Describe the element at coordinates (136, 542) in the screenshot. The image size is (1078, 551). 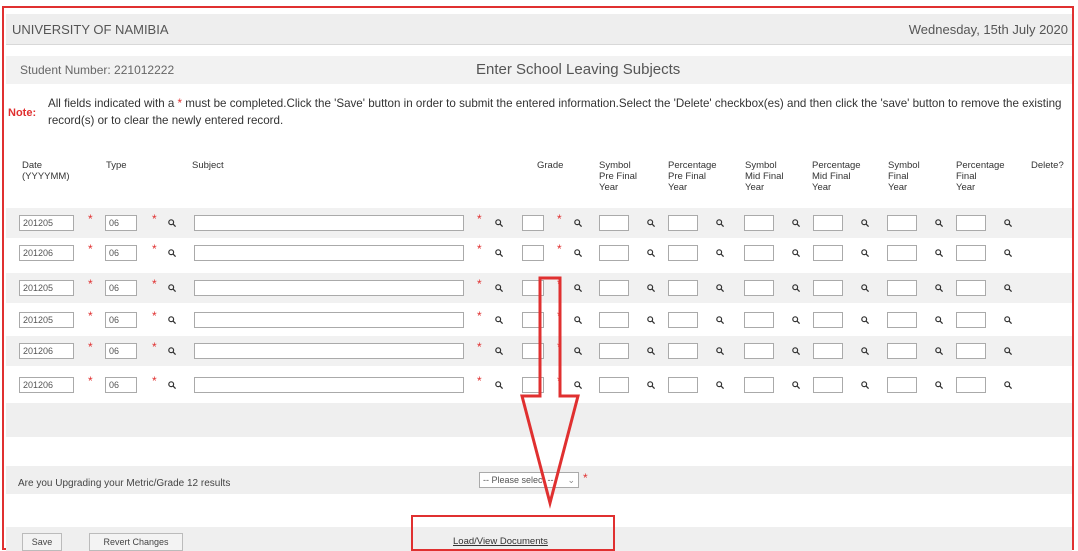
I see `revert-changes-button: Revert Changes` at that location.